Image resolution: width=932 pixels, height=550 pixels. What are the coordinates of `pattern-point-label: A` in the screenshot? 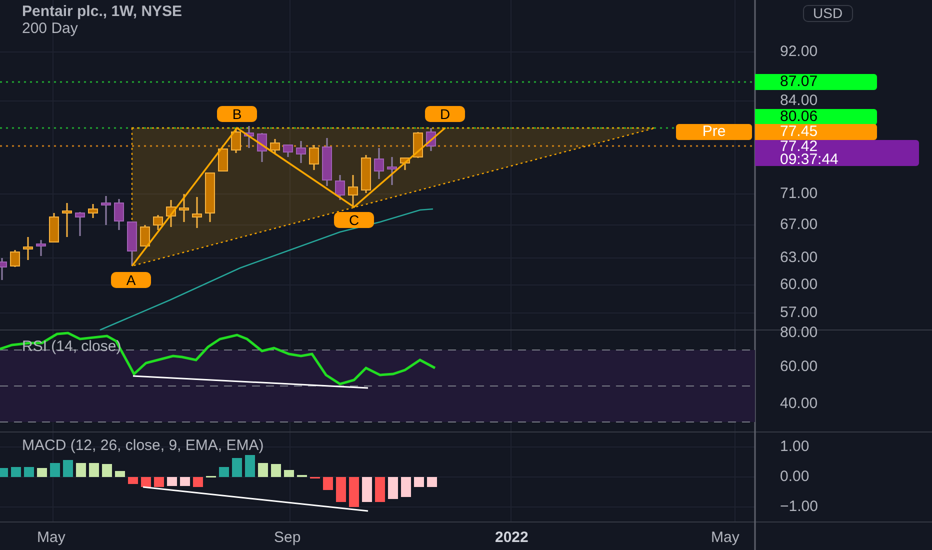 It's located at (131, 280).